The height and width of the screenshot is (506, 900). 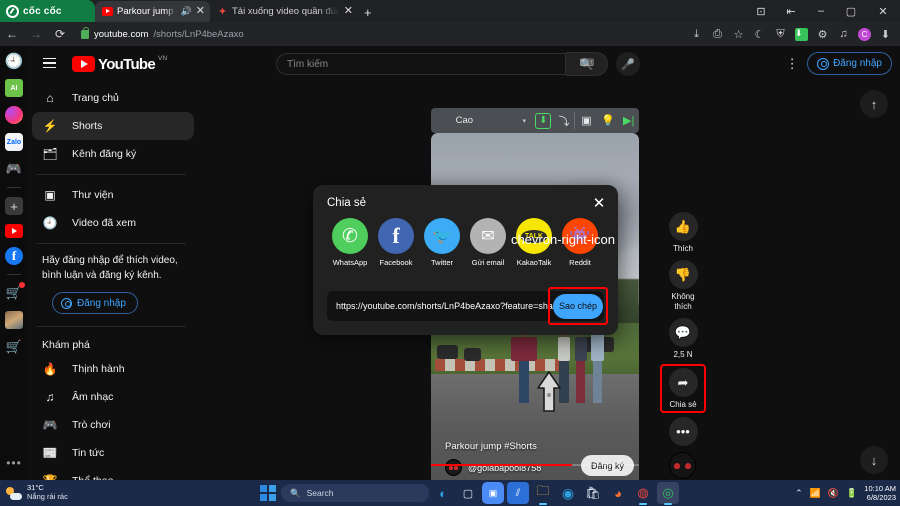 I want to click on sidebar-item-news: 📰 Tin tức, so click(x=113, y=453).